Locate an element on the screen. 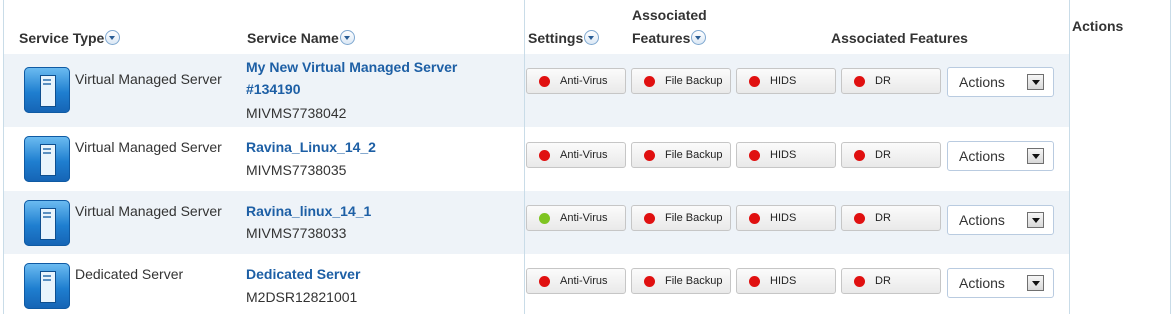  service-name-link: Ravina_Linux_14_2 is located at coordinates (311, 147).